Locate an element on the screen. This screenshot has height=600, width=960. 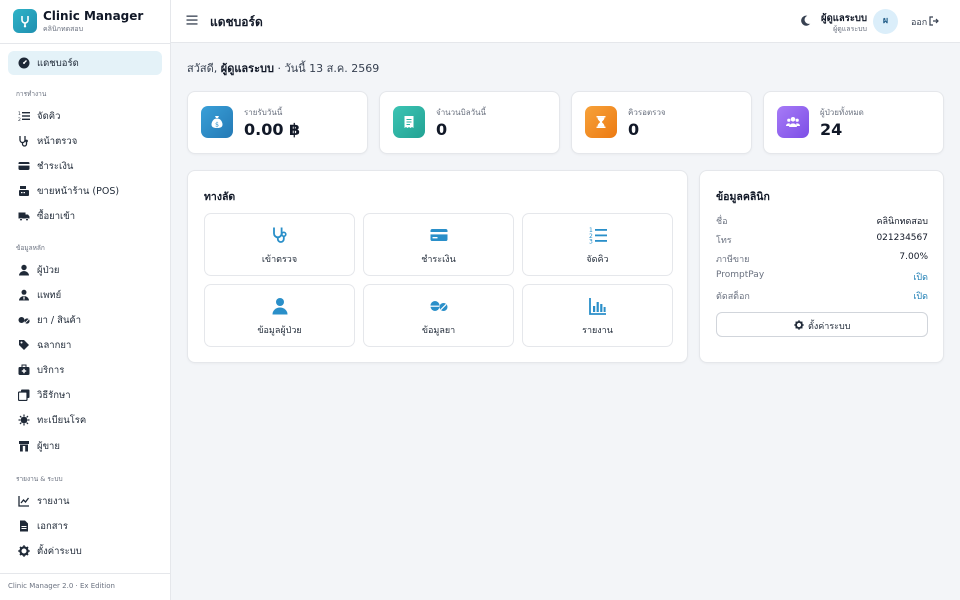
greeting-date: · วันนี้ 13 ส.ค. 2569 is located at coordinates (326, 68).